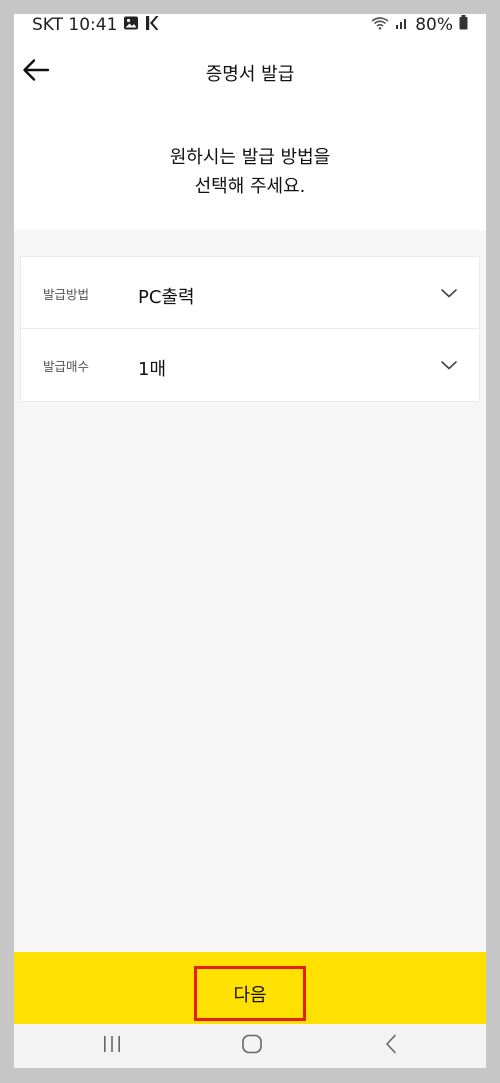 This screenshot has width=500, height=1083. Describe the element at coordinates (250, 28) in the screenshot. I see `status-bar: SKT 10:41 80%` at that location.